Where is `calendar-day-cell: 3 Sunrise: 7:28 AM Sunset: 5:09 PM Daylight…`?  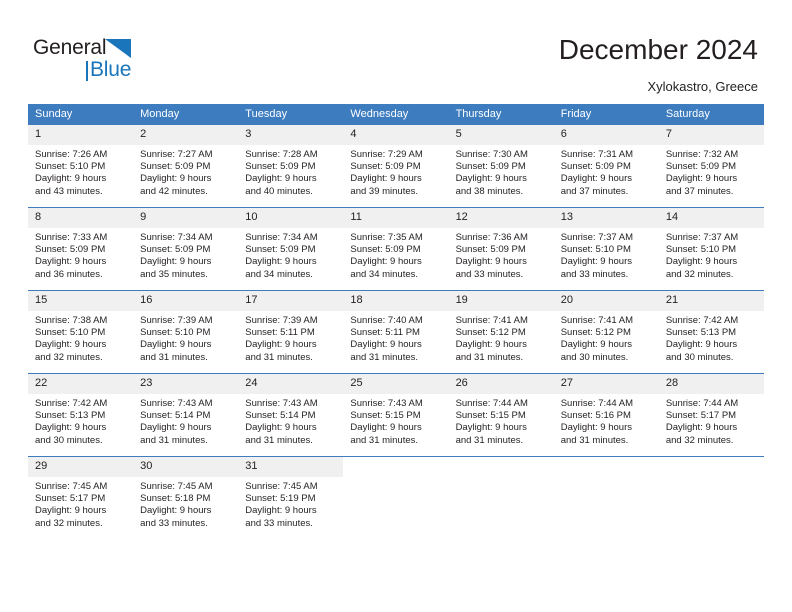 calendar-day-cell: 3 Sunrise: 7:28 AM Sunset: 5:09 PM Daylight… is located at coordinates (291, 166).